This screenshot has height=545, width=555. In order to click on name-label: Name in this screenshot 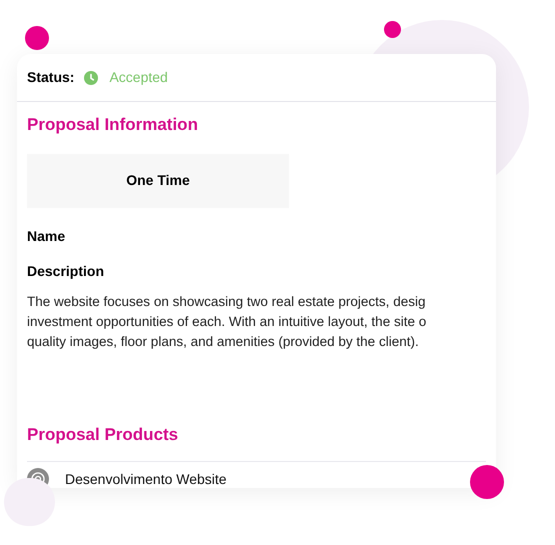, I will do `click(46, 236)`.